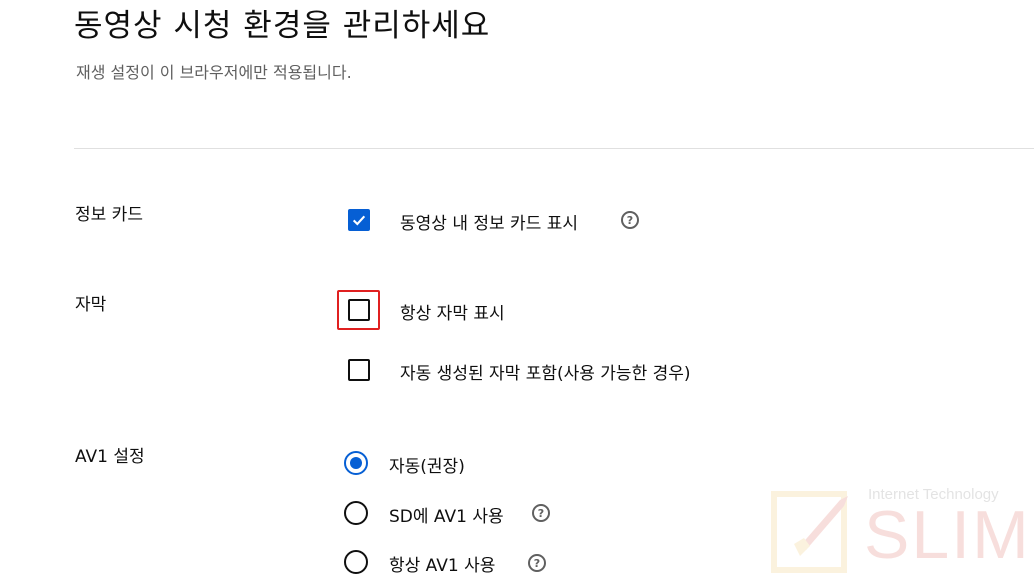  Describe the element at coordinates (554, 148) in the screenshot. I see `divider` at that location.